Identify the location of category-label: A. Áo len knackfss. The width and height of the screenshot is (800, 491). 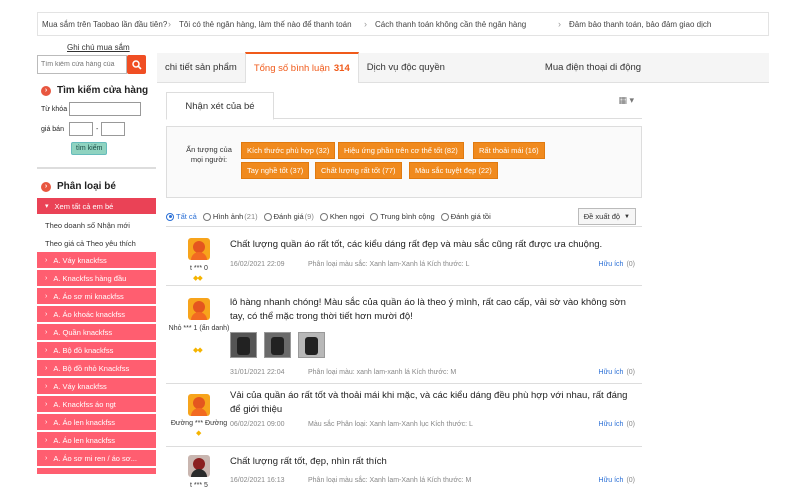
(84, 440).